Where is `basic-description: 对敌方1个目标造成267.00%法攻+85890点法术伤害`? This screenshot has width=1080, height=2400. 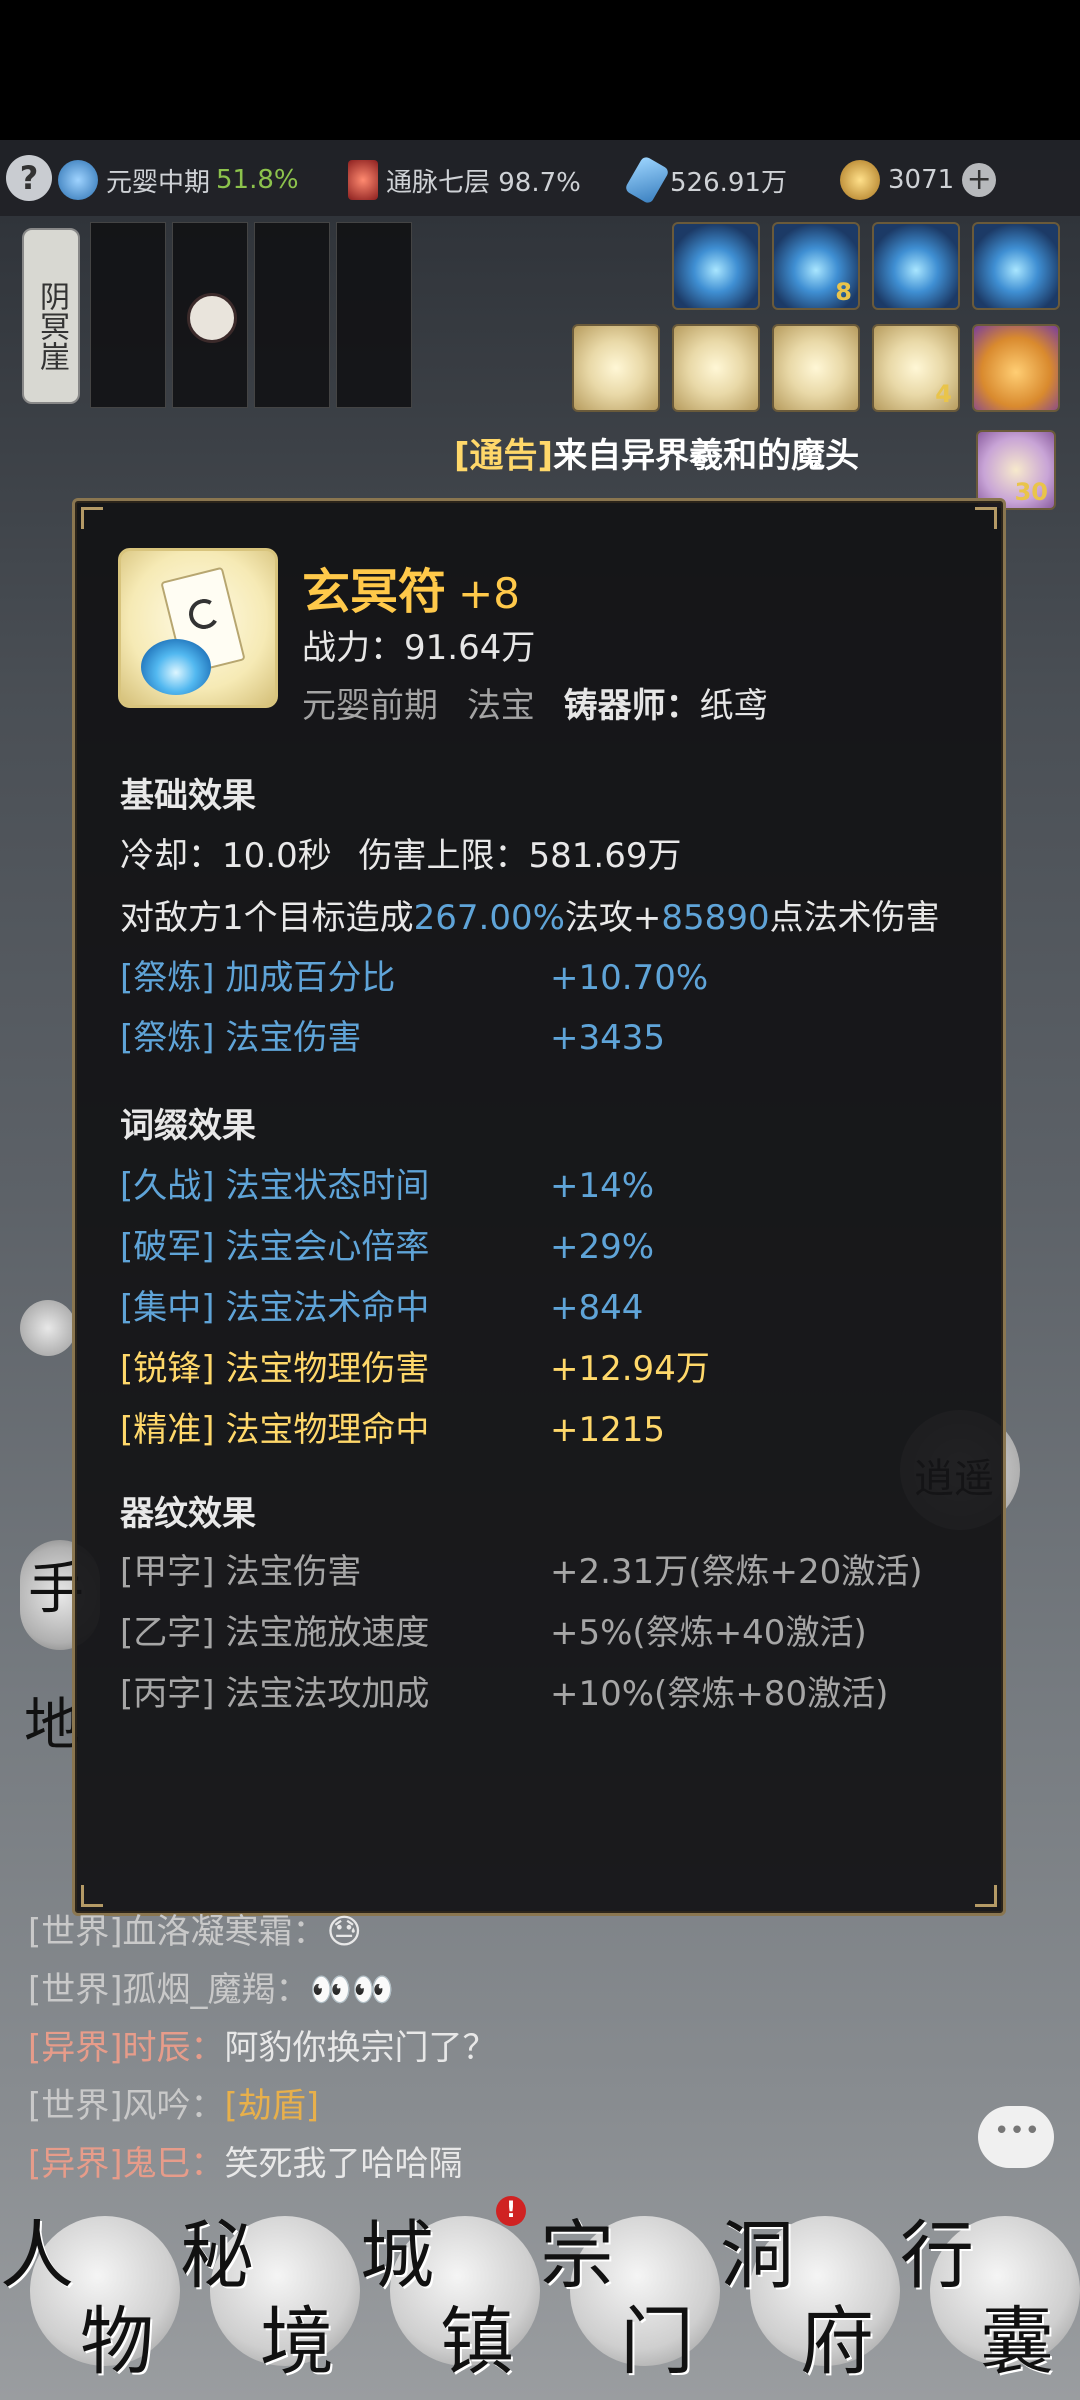
basic-description: 对敌方1个目标造成267.00%法攻+85890点法术伤害 is located at coordinates (530, 914).